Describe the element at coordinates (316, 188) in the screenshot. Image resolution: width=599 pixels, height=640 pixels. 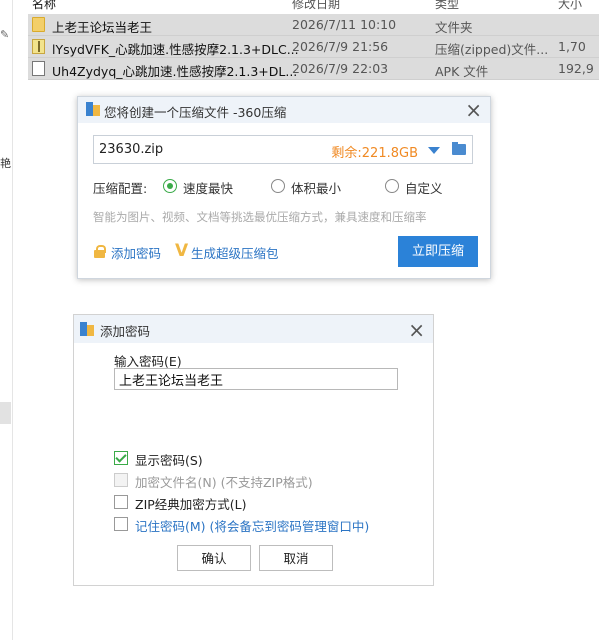
I see `radio-label: 体积最小` at that location.